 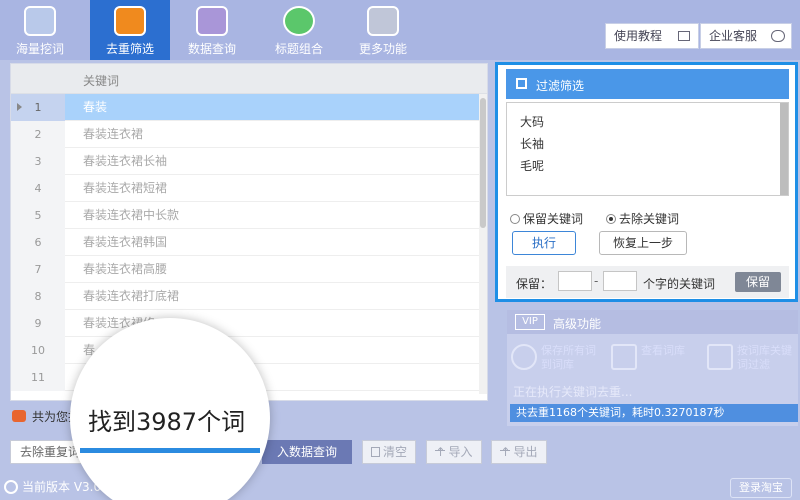 What do you see at coordinates (38, 161) in the screenshot?
I see `row-index: 3` at bounding box center [38, 161].